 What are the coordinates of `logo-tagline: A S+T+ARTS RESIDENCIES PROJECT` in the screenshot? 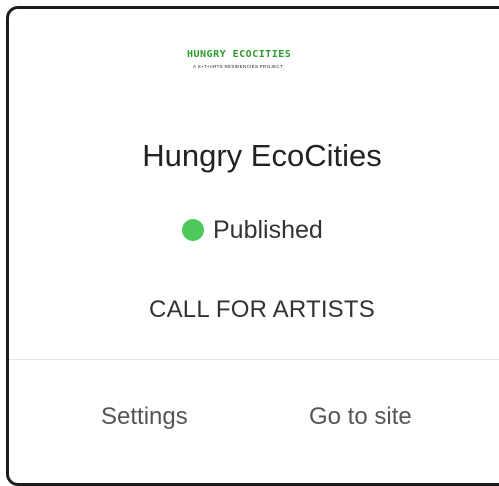 It's located at (238, 66).